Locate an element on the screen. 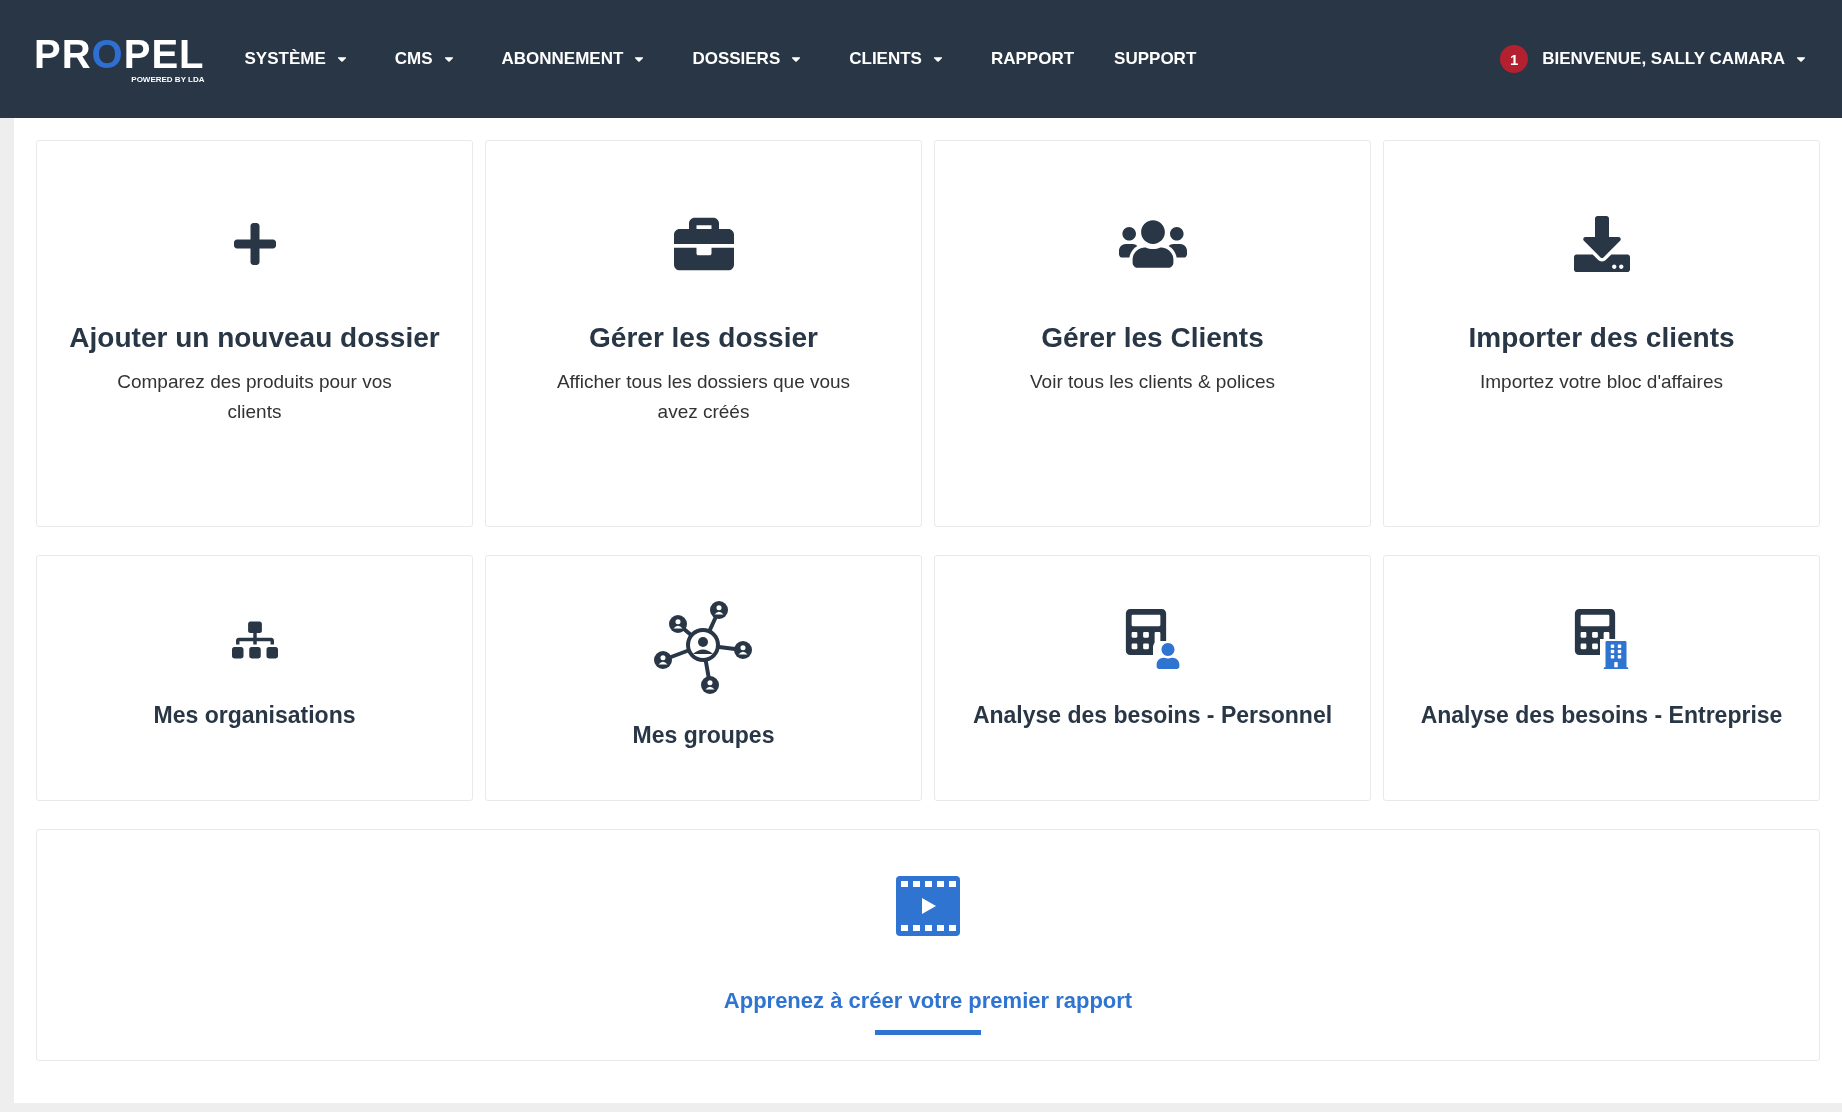 This screenshot has width=1842, height=1112. nav-menu-item: DOSSIERS is located at coordinates (748, 59).